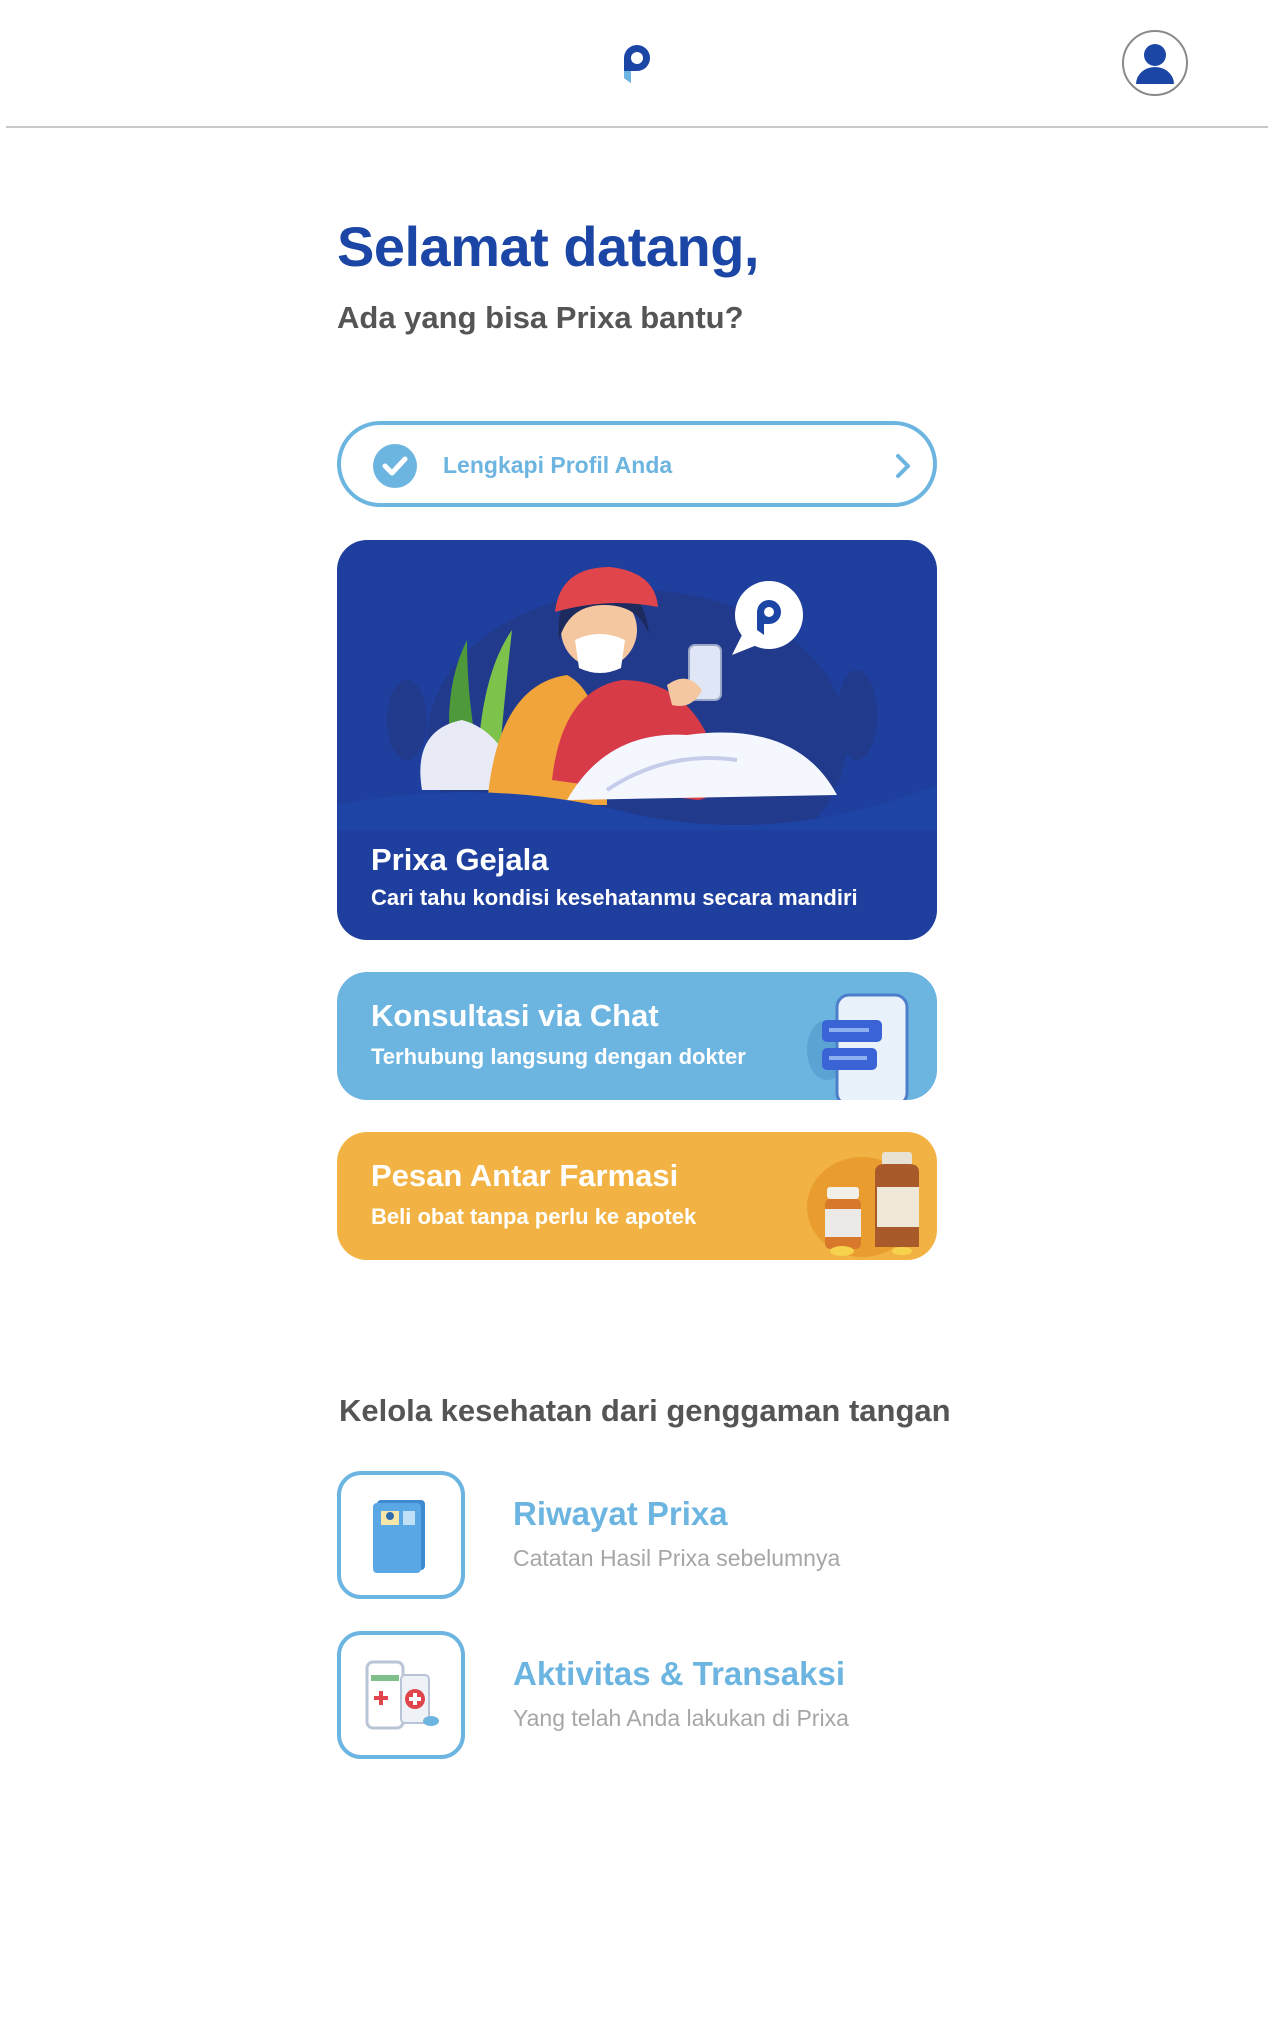 The image size is (1274, 2031). What do you see at coordinates (858, 1046) in the screenshot?
I see `phone-chat-illustration` at bounding box center [858, 1046].